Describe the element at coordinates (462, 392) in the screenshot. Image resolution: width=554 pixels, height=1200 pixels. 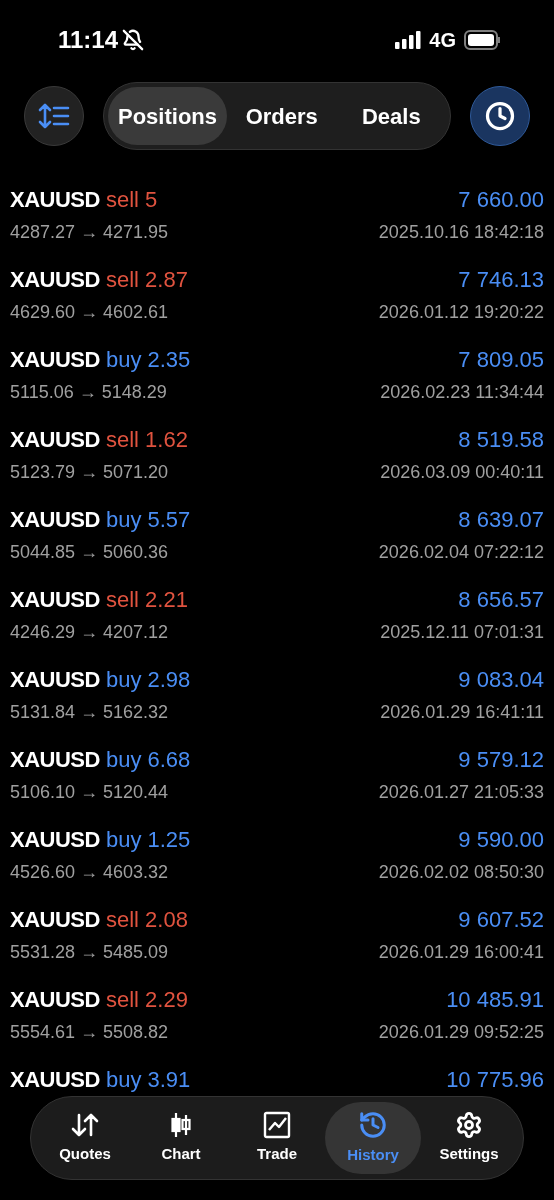
I see `deal-time: 2026.02.23 11:34:44` at that location.